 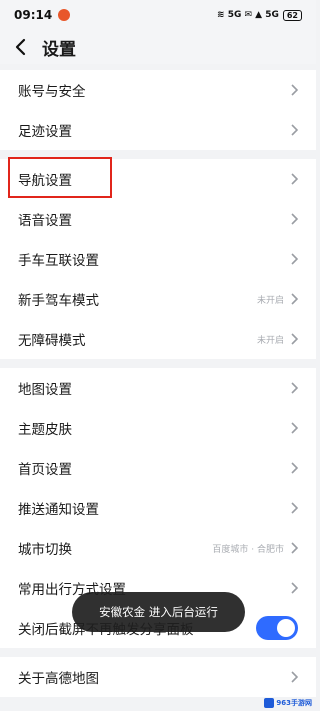 I want to click on screenshot-share-toggle, so click(x=277, y=628).